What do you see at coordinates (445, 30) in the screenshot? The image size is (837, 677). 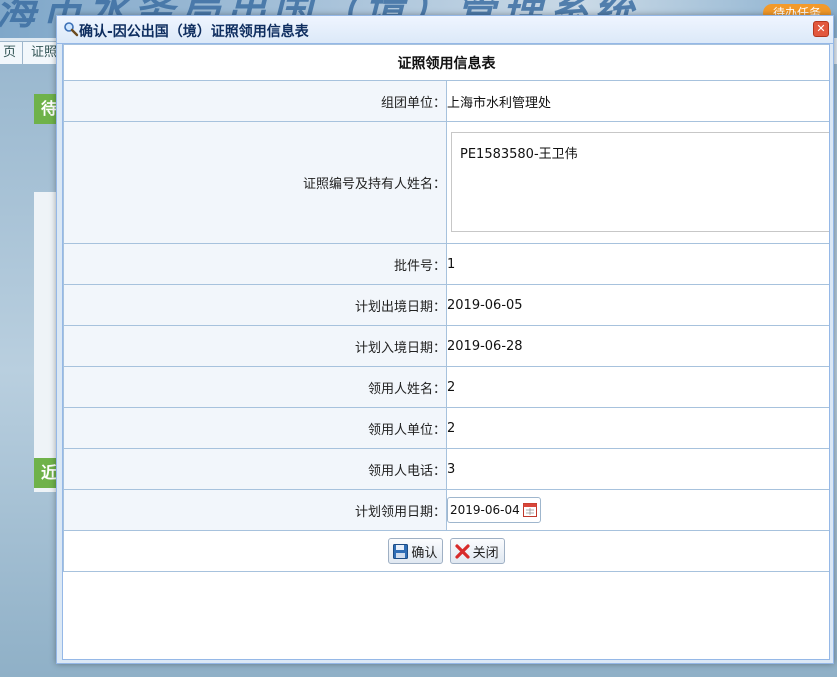 I see `dialog-header: 确认-因公出国（境）证照领用信息表 ✕` at bounding box center [445, 30].